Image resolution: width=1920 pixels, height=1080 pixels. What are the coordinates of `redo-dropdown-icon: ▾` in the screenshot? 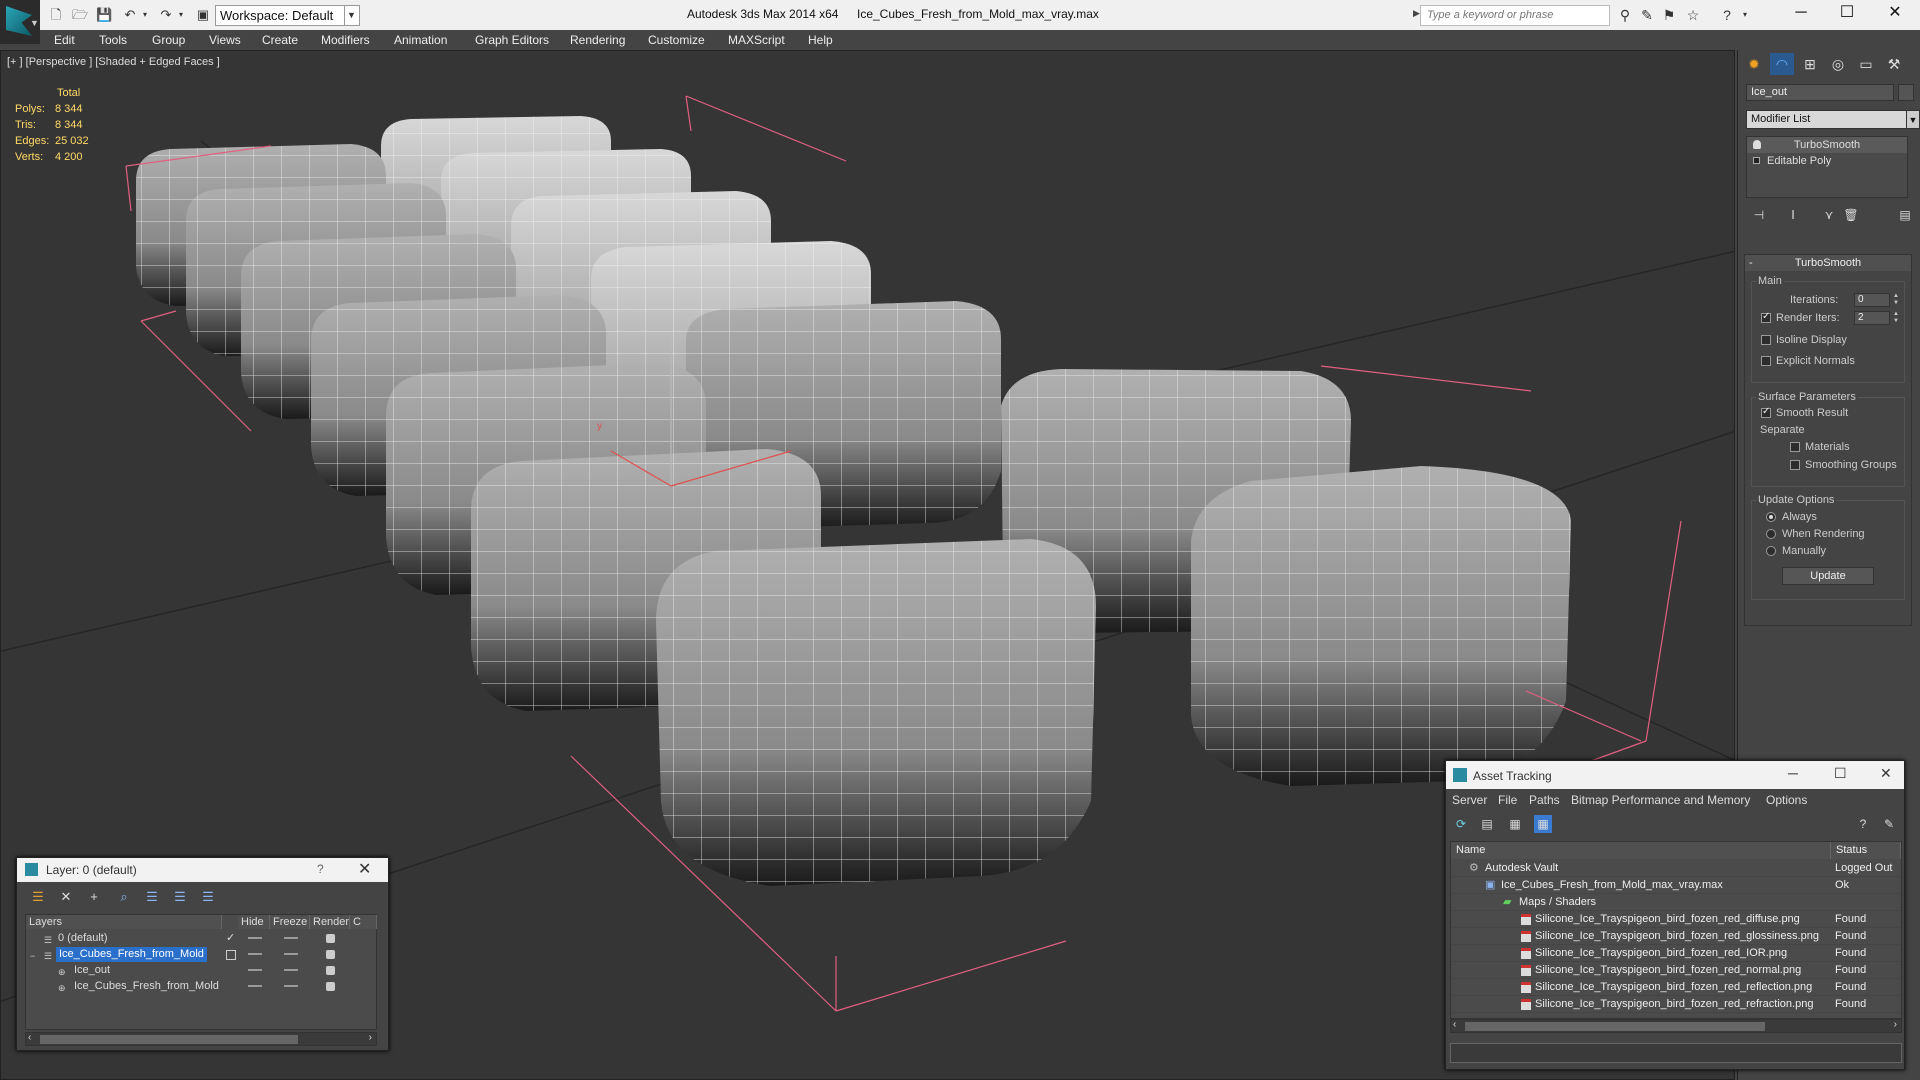 It's located at (181, 15).